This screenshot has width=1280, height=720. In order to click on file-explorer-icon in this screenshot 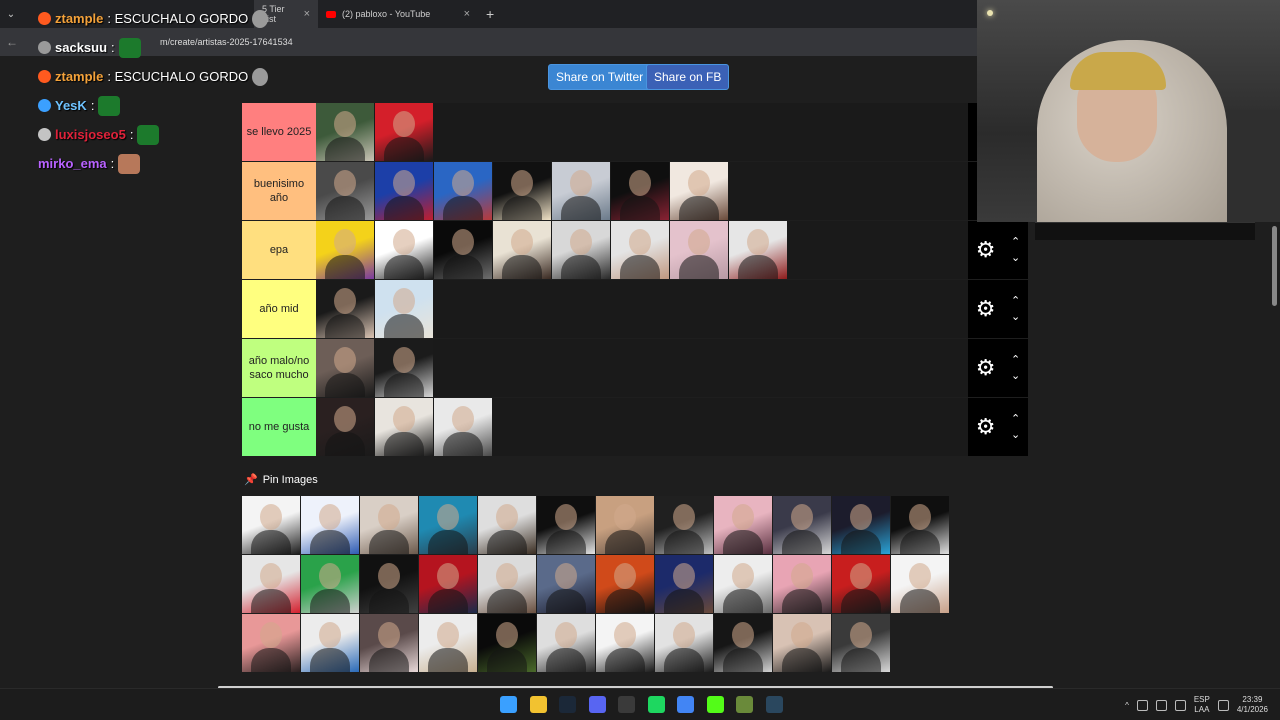, I will do `click(538, 704)`.